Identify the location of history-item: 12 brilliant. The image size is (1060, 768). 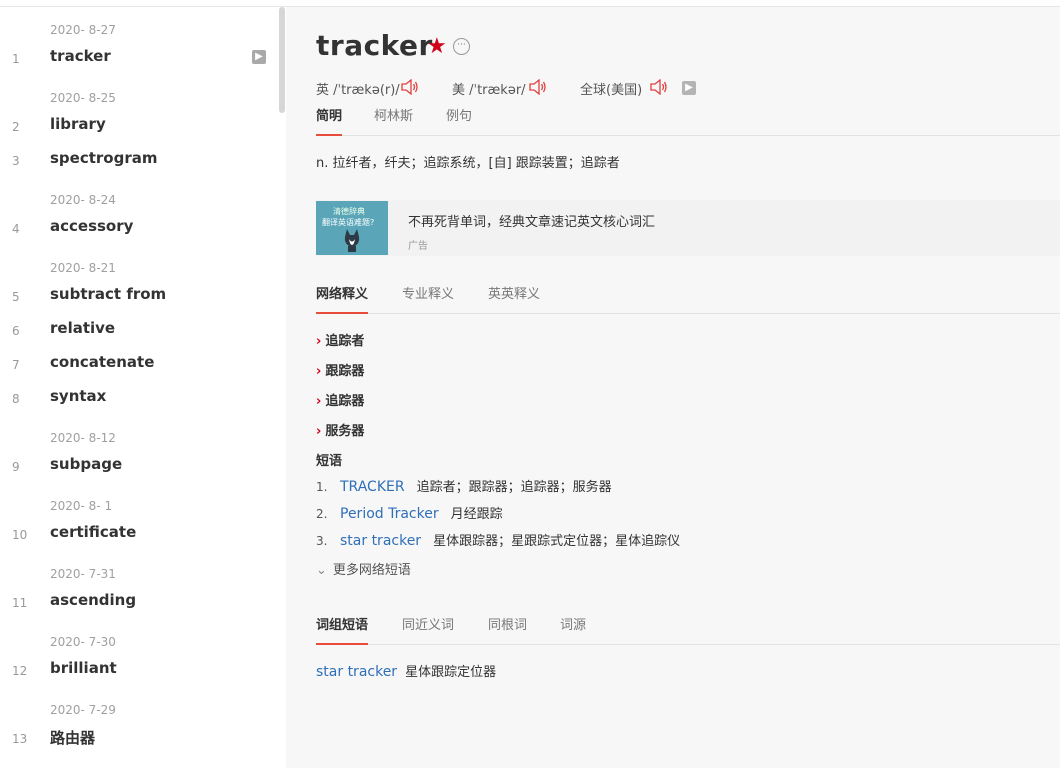
(139, 671).